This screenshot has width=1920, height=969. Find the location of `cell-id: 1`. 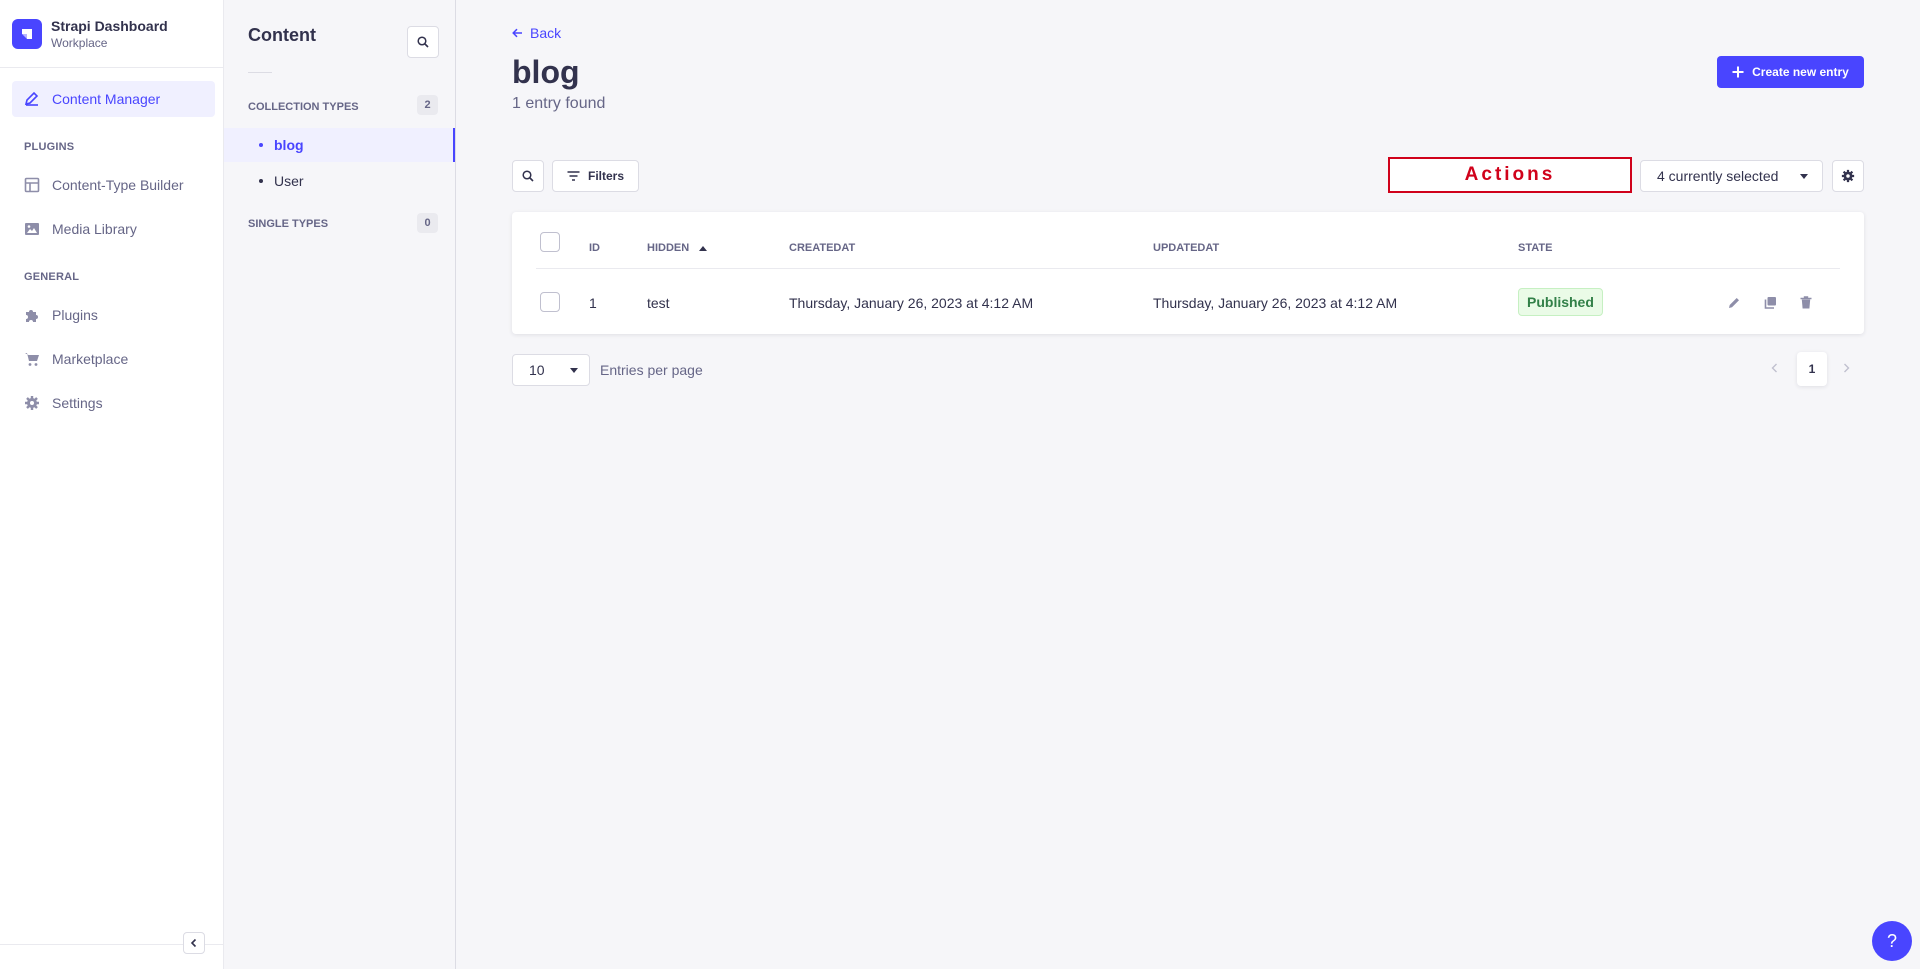

cell-id: 1 is located at coordinates (593, 303).